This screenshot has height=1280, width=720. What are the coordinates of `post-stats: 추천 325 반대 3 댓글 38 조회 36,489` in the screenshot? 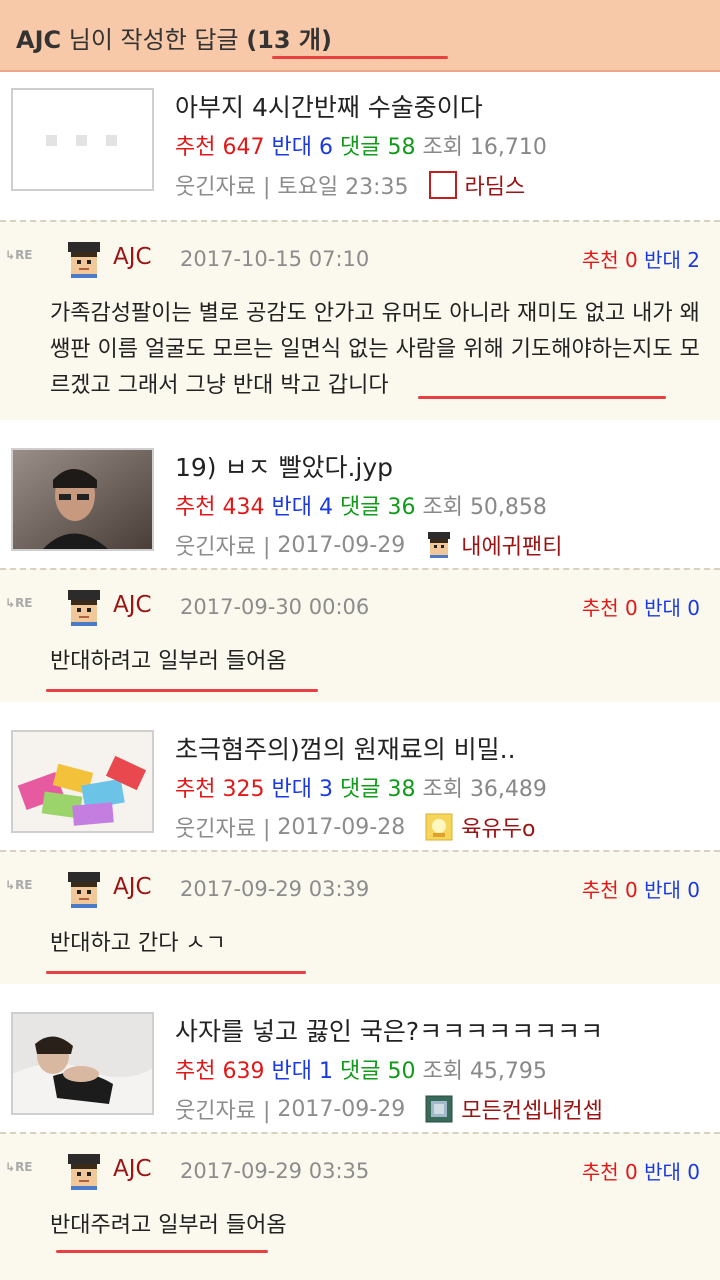 It's located at (361, 789).